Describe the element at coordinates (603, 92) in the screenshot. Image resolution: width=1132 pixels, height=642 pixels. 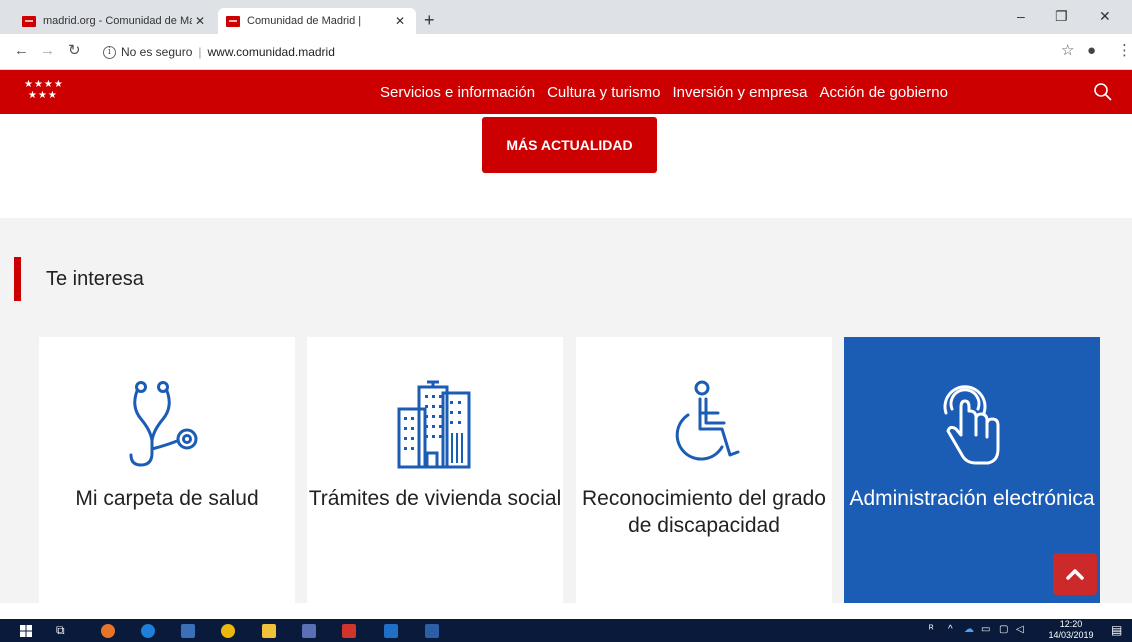
I see `nav-cultura: Cultura y turismo` at that location.